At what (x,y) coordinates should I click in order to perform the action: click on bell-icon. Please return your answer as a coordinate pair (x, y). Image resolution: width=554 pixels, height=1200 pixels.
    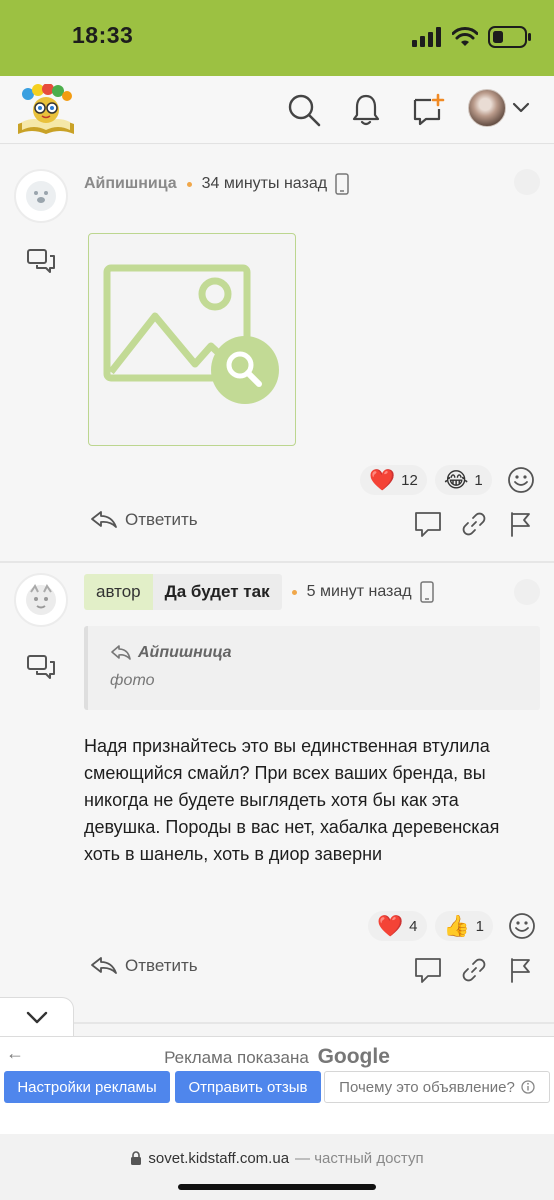
    Looking at the image, I should click on (366, 110).